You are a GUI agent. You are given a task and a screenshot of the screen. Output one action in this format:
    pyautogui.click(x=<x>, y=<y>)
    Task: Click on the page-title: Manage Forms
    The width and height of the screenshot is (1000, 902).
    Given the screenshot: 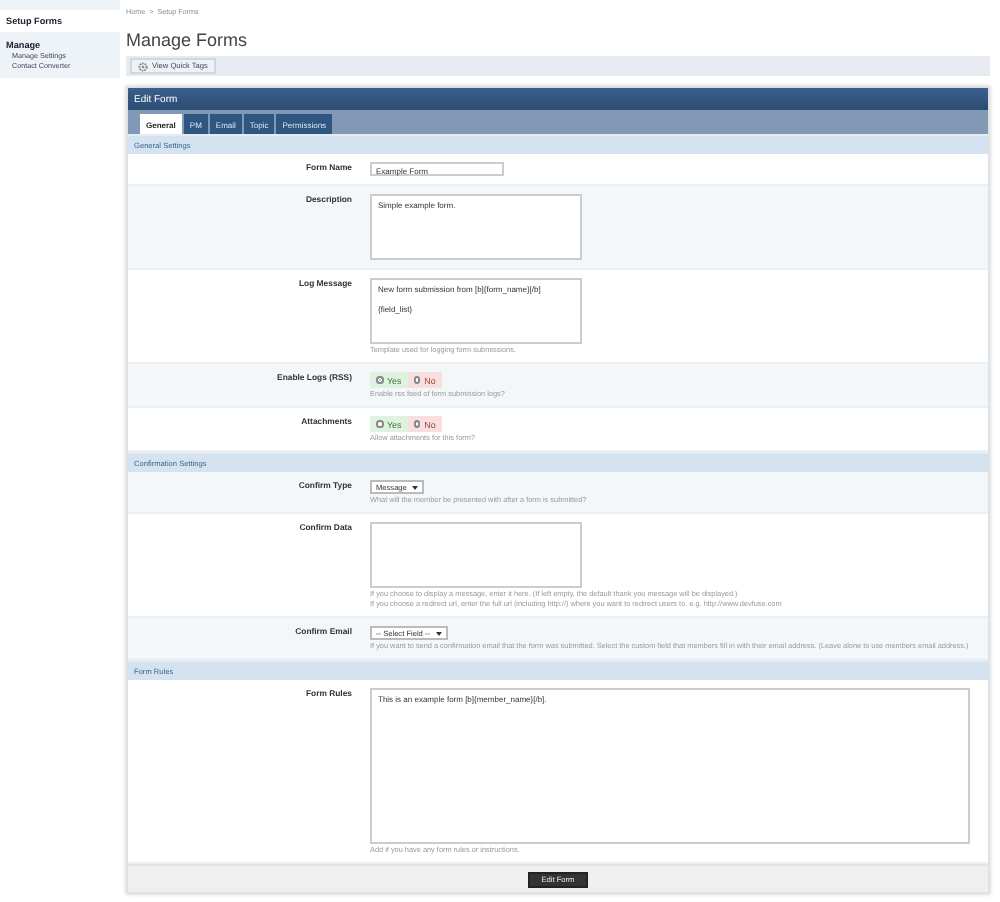 What is the action you would take?
    pyautogui.click(x=188, y=40)
    